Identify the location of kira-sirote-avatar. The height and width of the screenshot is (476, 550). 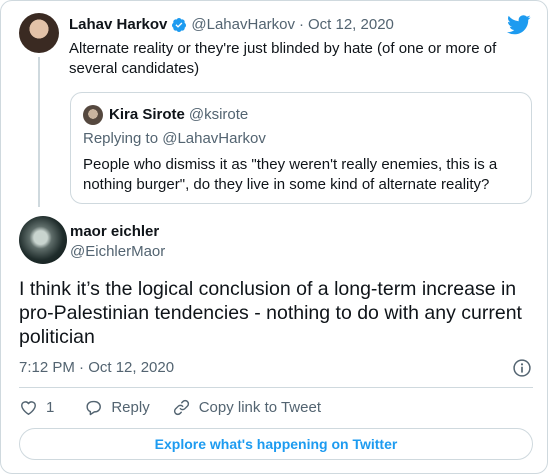
(93, 115).